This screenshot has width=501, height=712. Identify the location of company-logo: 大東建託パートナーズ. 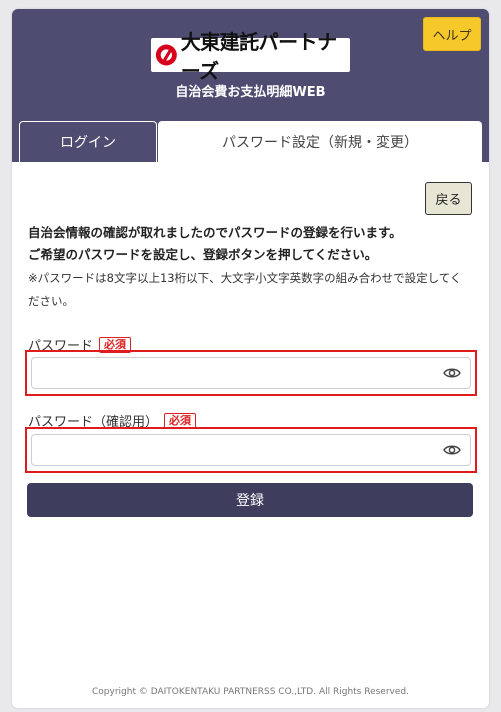
(250, 56).